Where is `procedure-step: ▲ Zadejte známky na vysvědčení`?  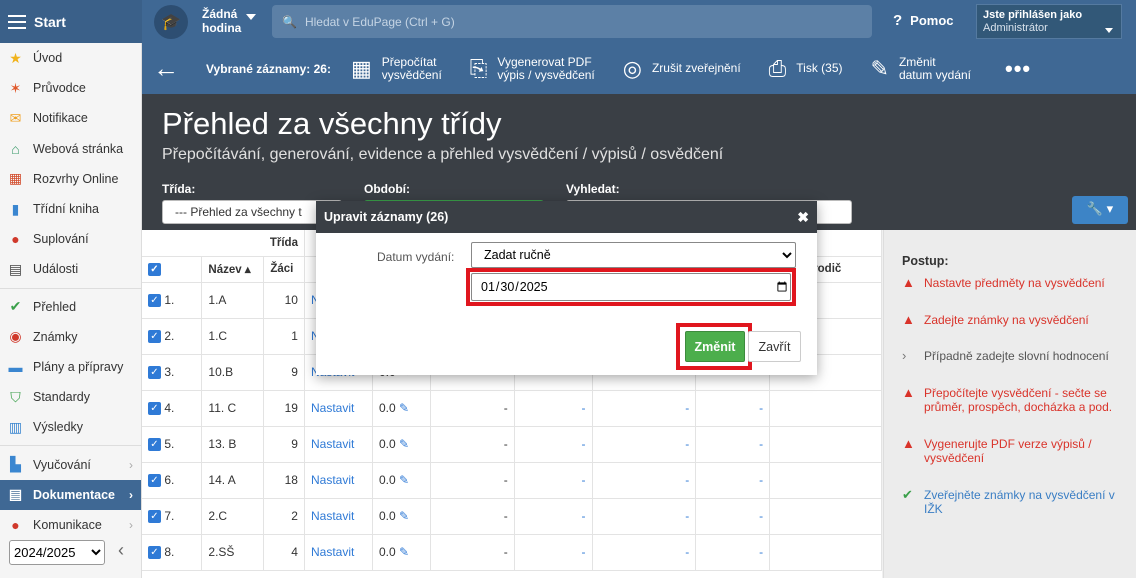
procedure-step: ▲ Zadejte známky na vysvědčení is located at coordinates (1012, 320).